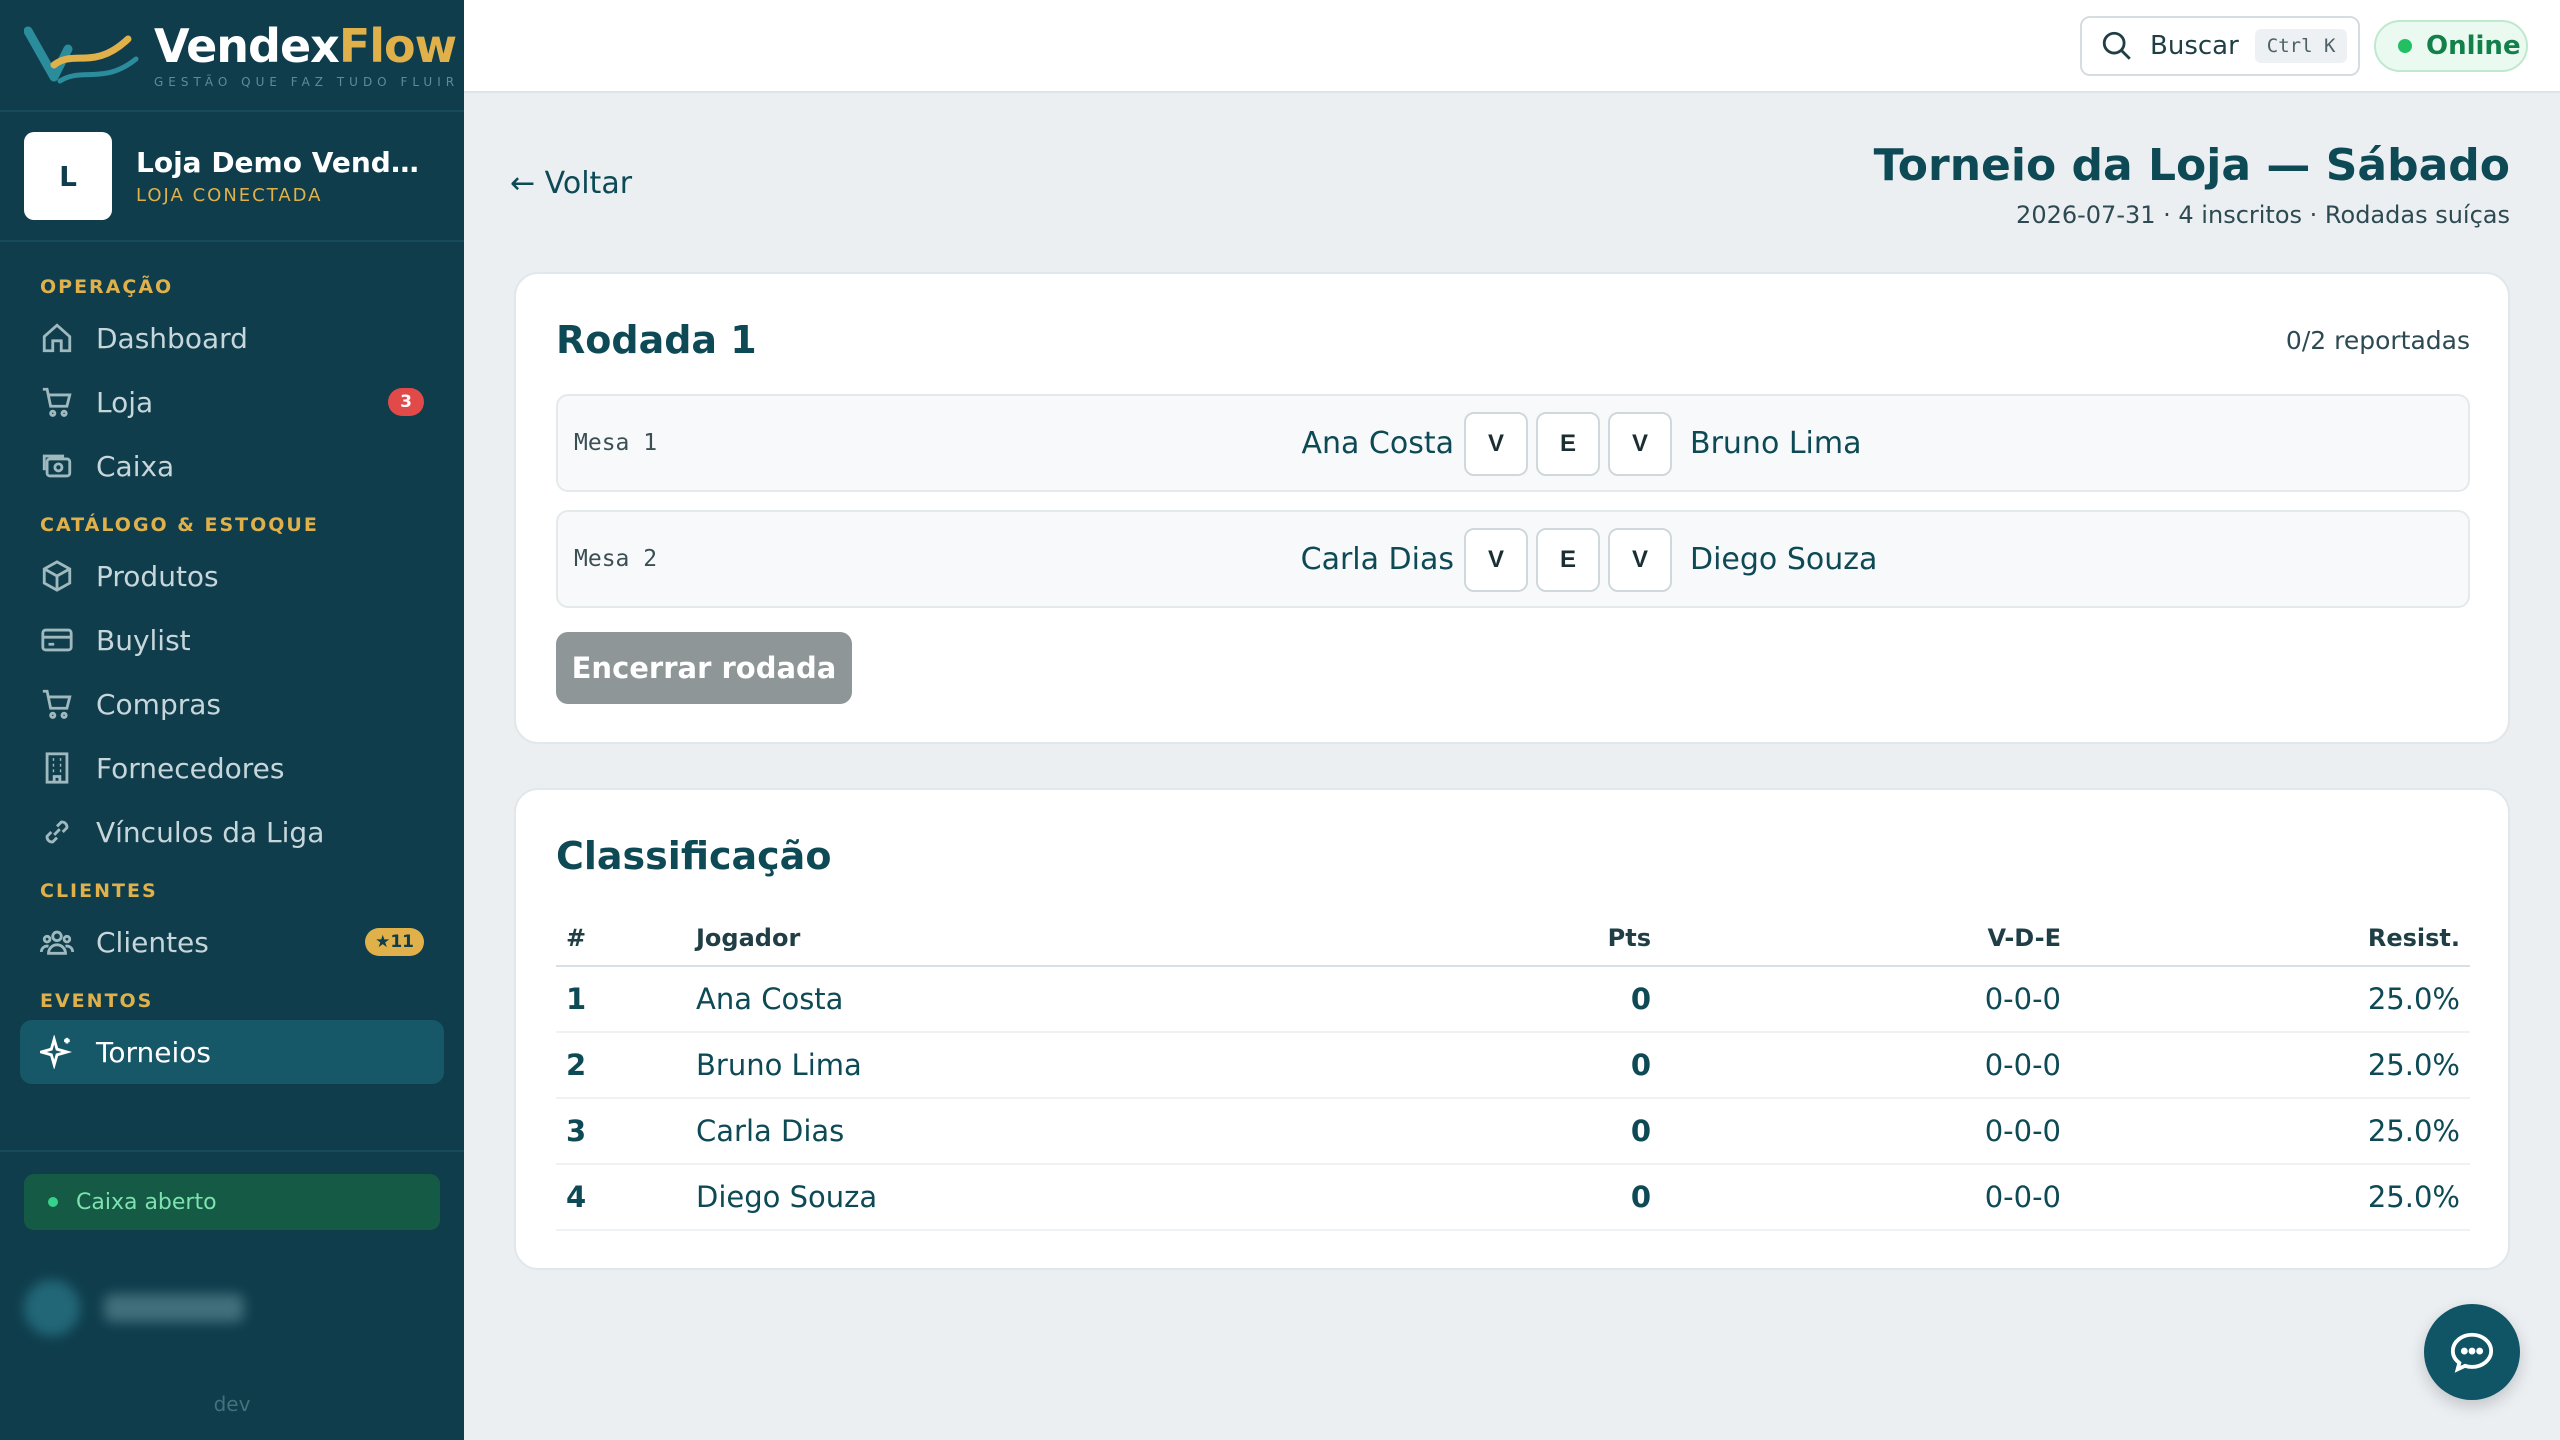 The image size is (2560, 1440). What do you see at coordinates (2405, 46) in the screenshot?
I see `status-dot-icon` at bounding box center [2405, 46].